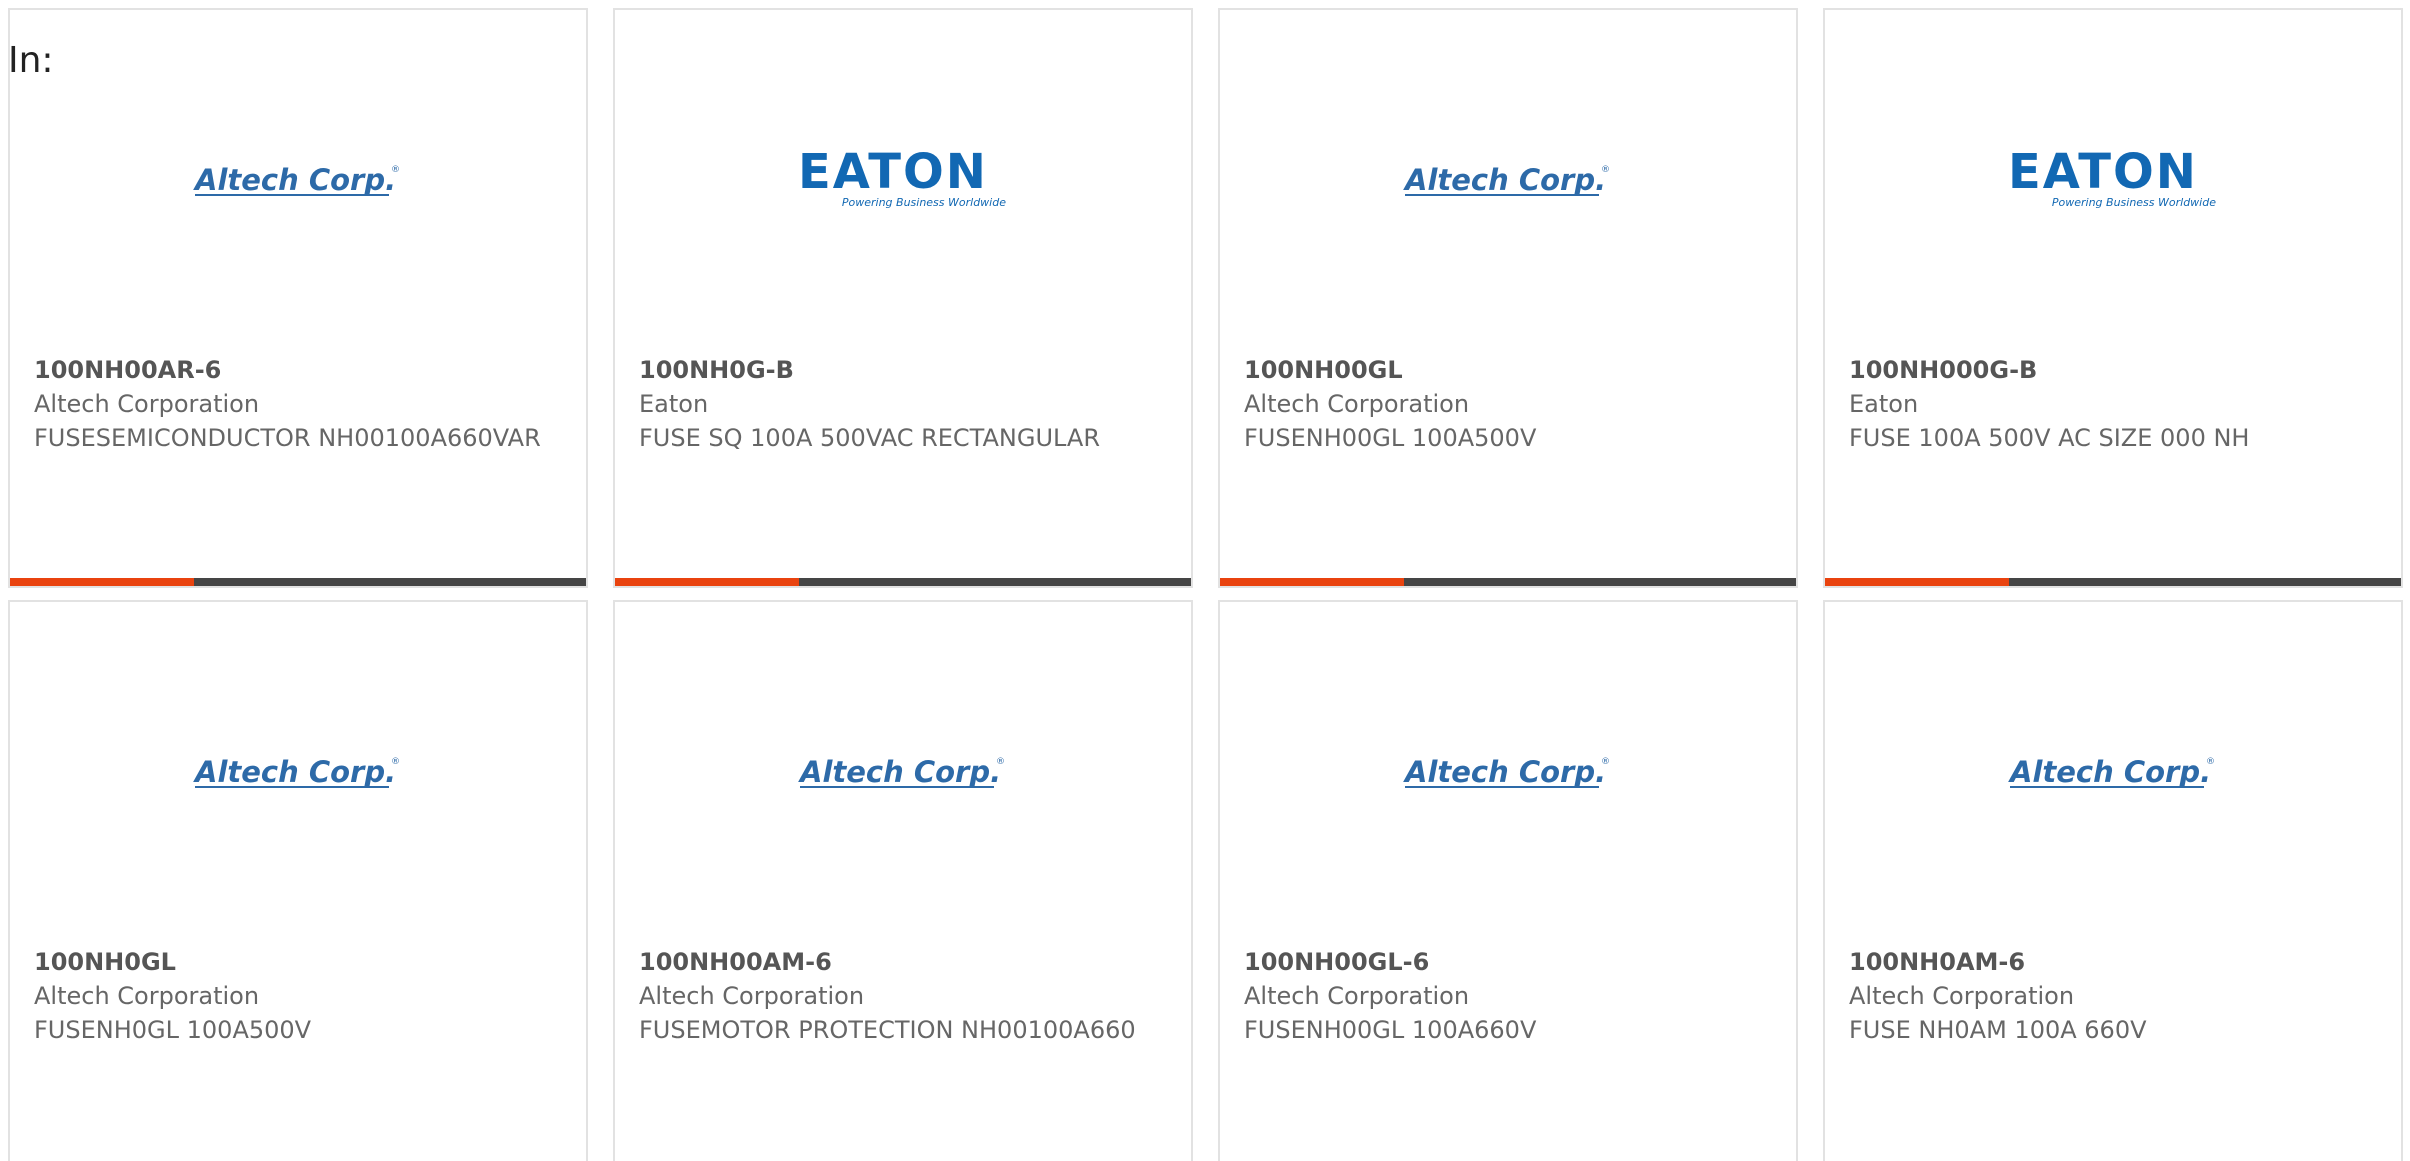 The height and width of the screenshot is (1161, 2410). Describe the element at coordinates (887, 1030) in the screenshot. I see `product-description: FUSEMOTOR PROTECTION NH00100A660` at that location.